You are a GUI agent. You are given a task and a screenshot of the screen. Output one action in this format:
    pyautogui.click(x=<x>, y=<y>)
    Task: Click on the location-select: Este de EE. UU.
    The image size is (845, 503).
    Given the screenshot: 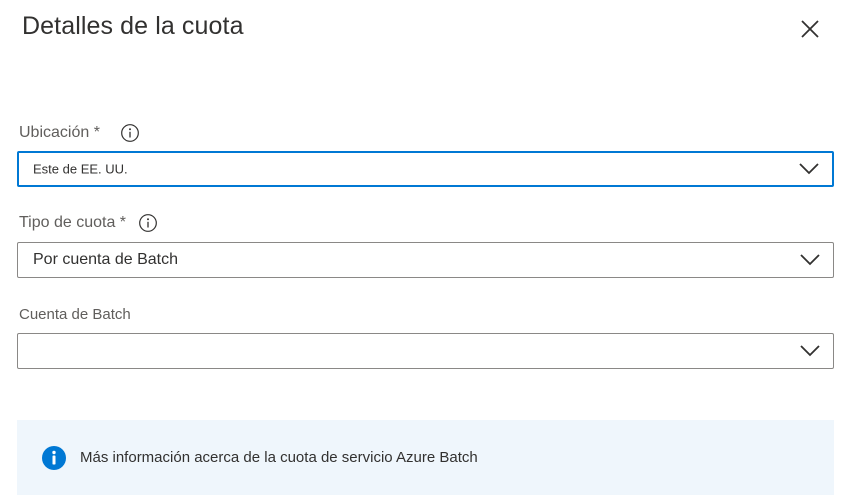 What is the action you would take?
    pyautogui.click(x=425, y=169)
    